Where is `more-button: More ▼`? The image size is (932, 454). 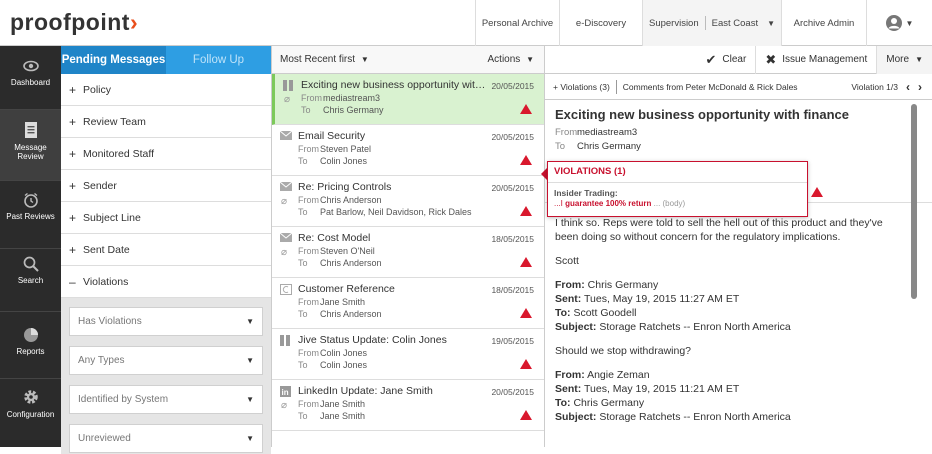
more-button: More ▼ is located at coordinates (904, 59).